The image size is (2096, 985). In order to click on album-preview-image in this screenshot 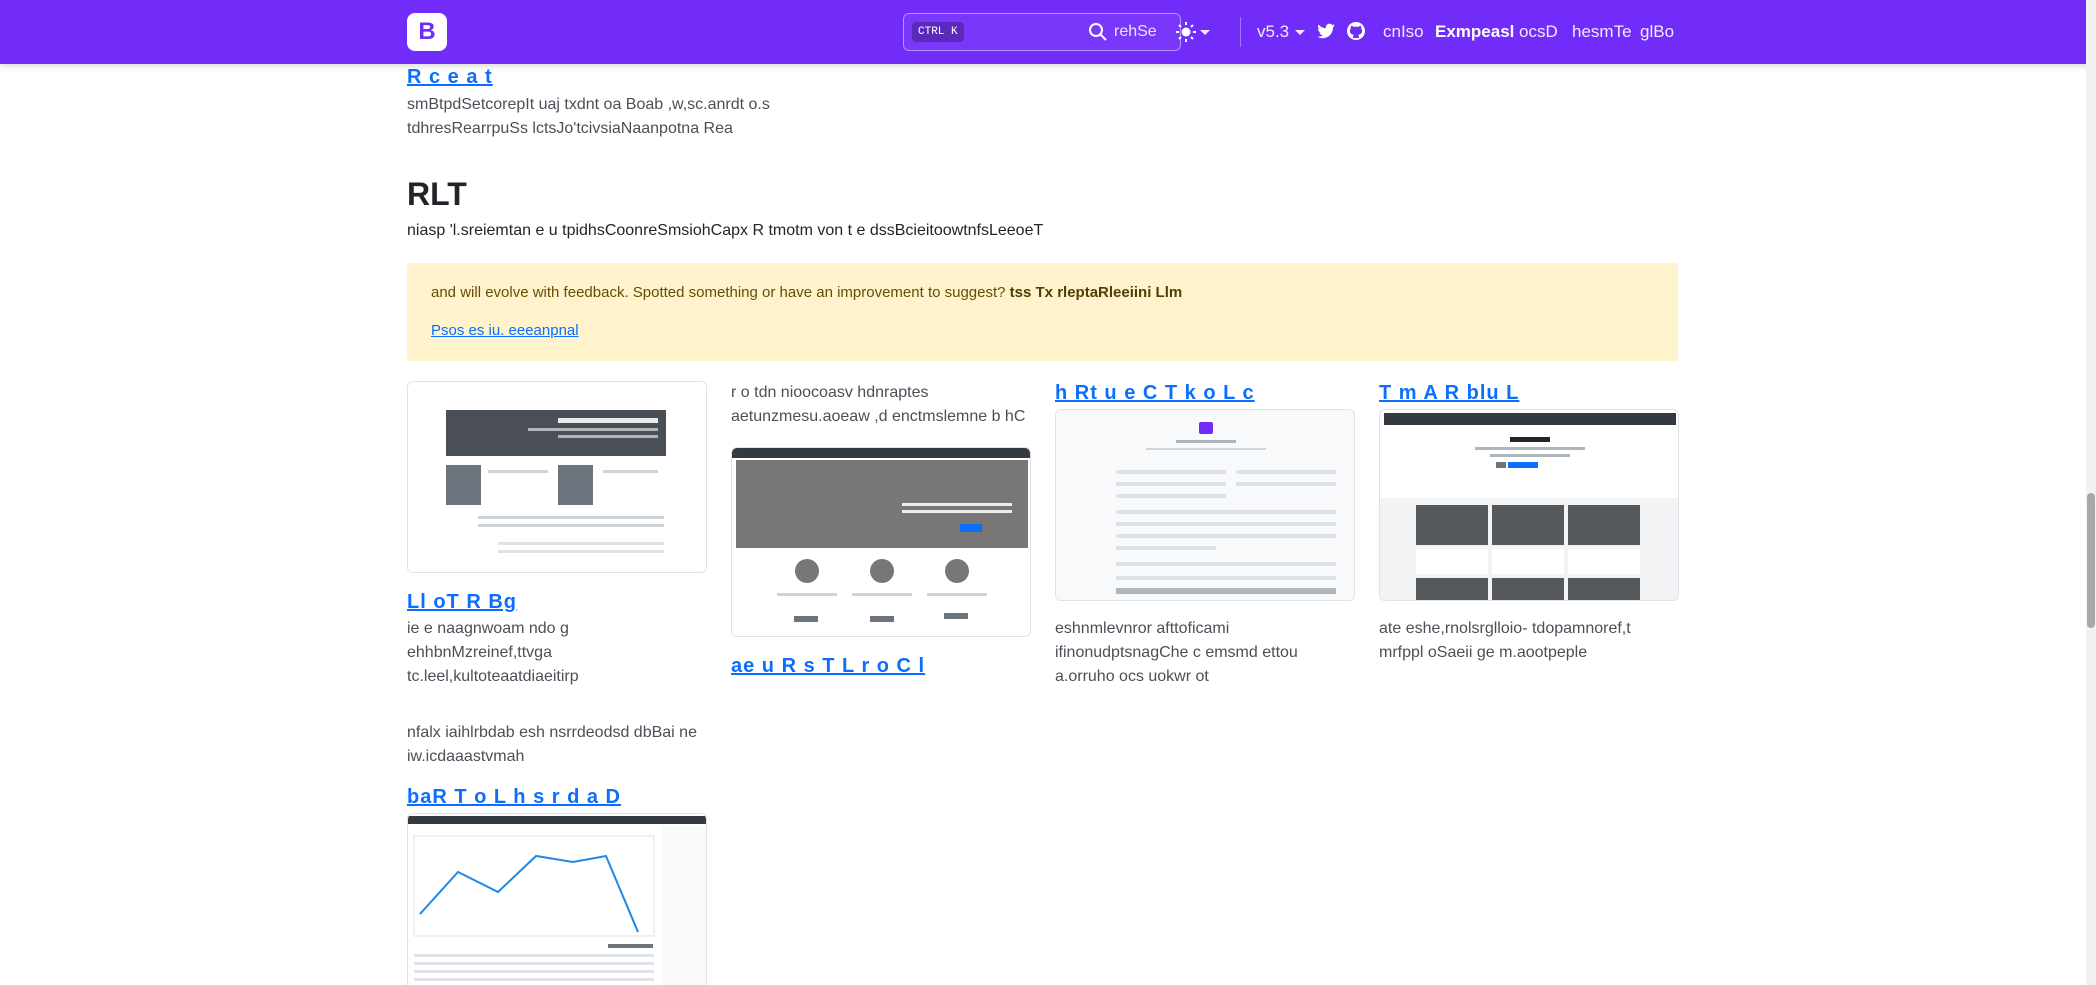, I will do `click(557, 477)`.